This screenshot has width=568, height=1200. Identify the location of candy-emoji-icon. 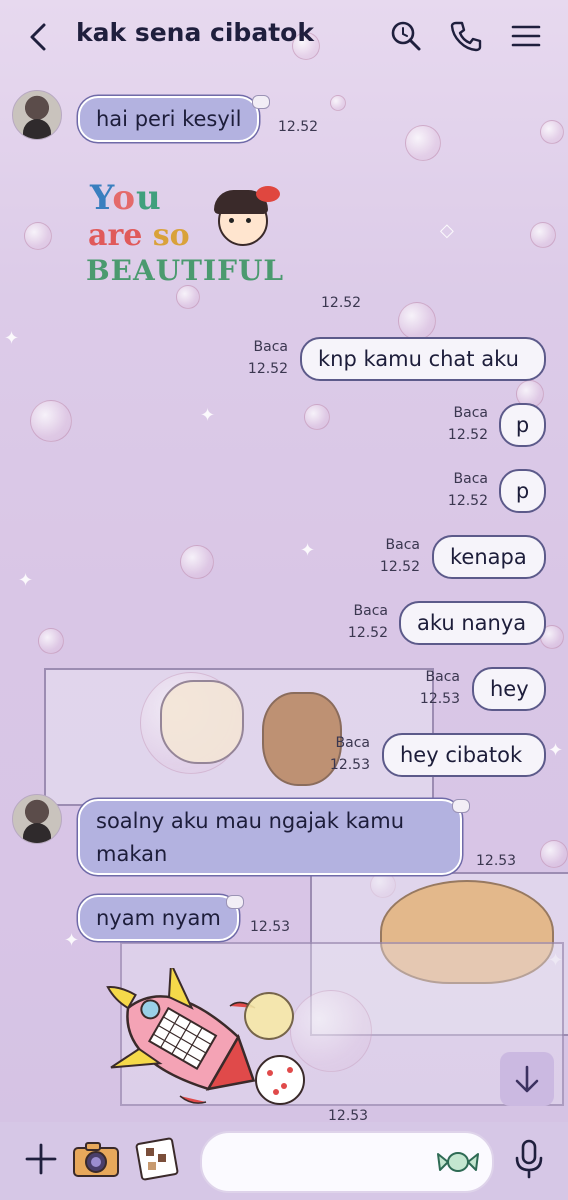
(458, 1162).